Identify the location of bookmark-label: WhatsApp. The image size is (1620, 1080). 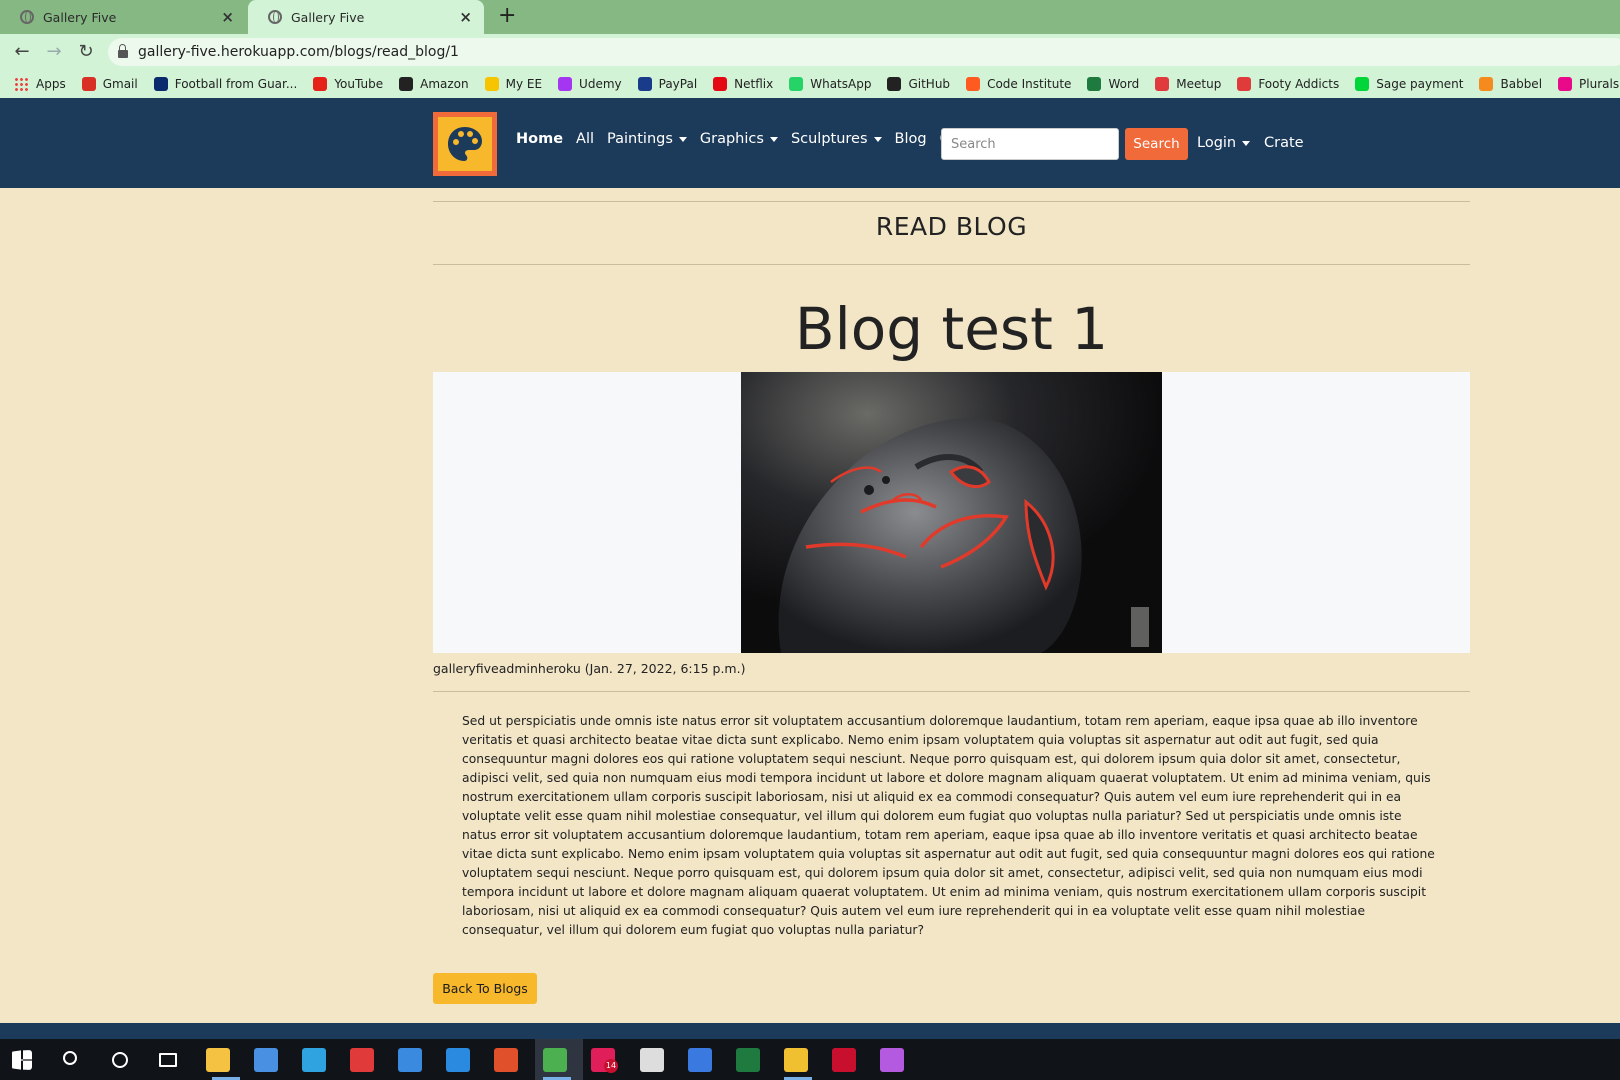
(841, 84).